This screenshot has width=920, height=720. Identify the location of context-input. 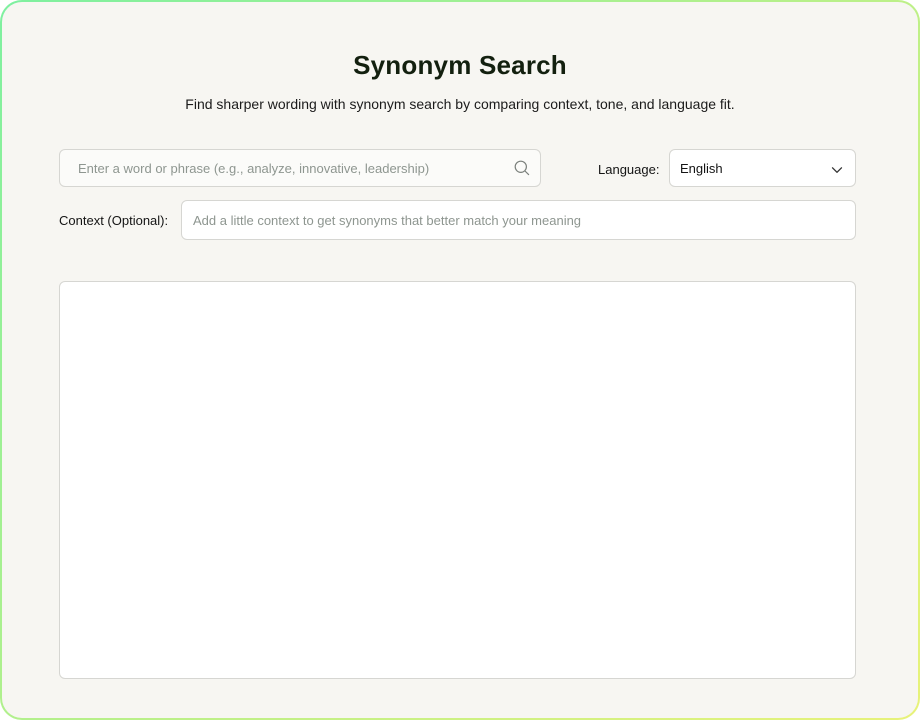
(518, 220).